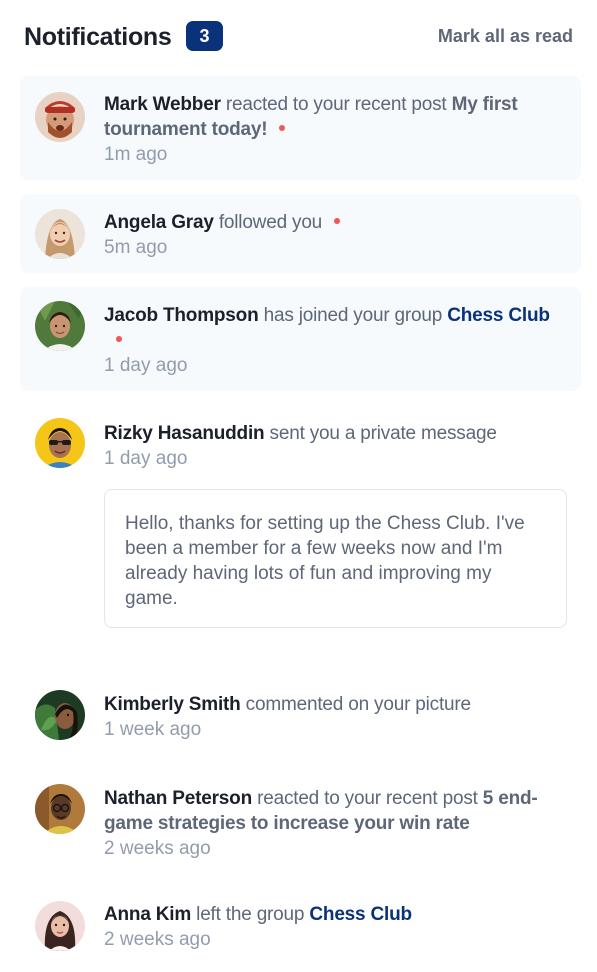 Image resolution: width=597 pixels, height=972 pixels. I want to click on notification-action: commented on your picture, so click(358, 704).